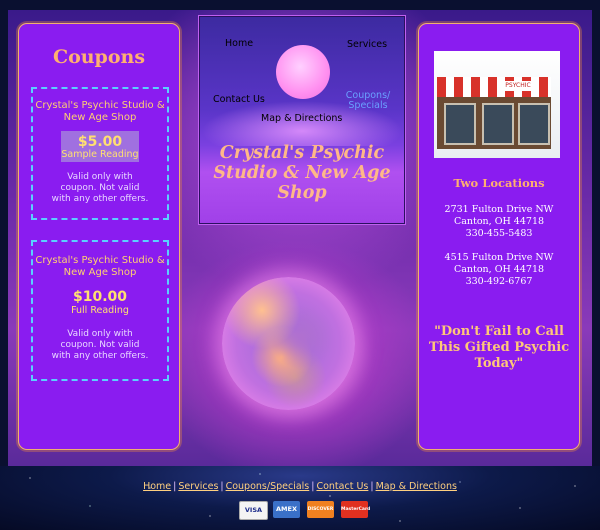 The width and height of the screenshot is (600, 530). I want to click on storefront-sign: PSYCHIC, so click(518, 86).